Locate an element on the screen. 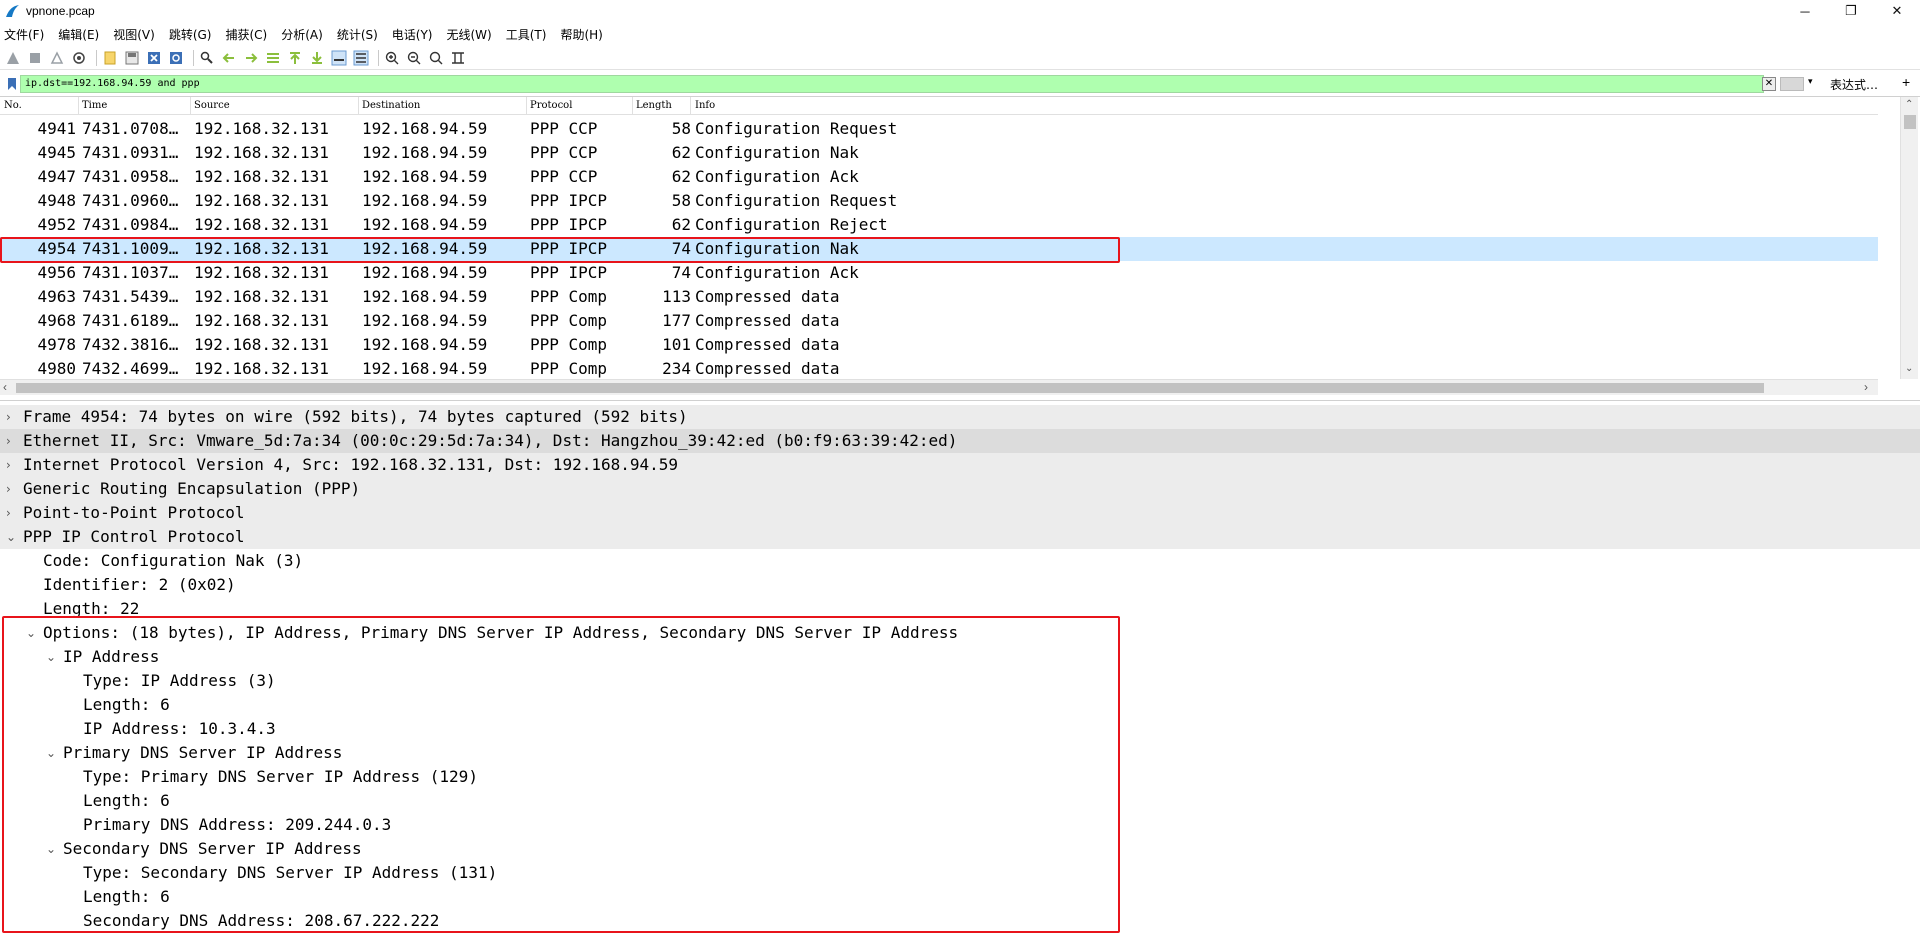  find-packet-icon is located at coordinates (207, 58).